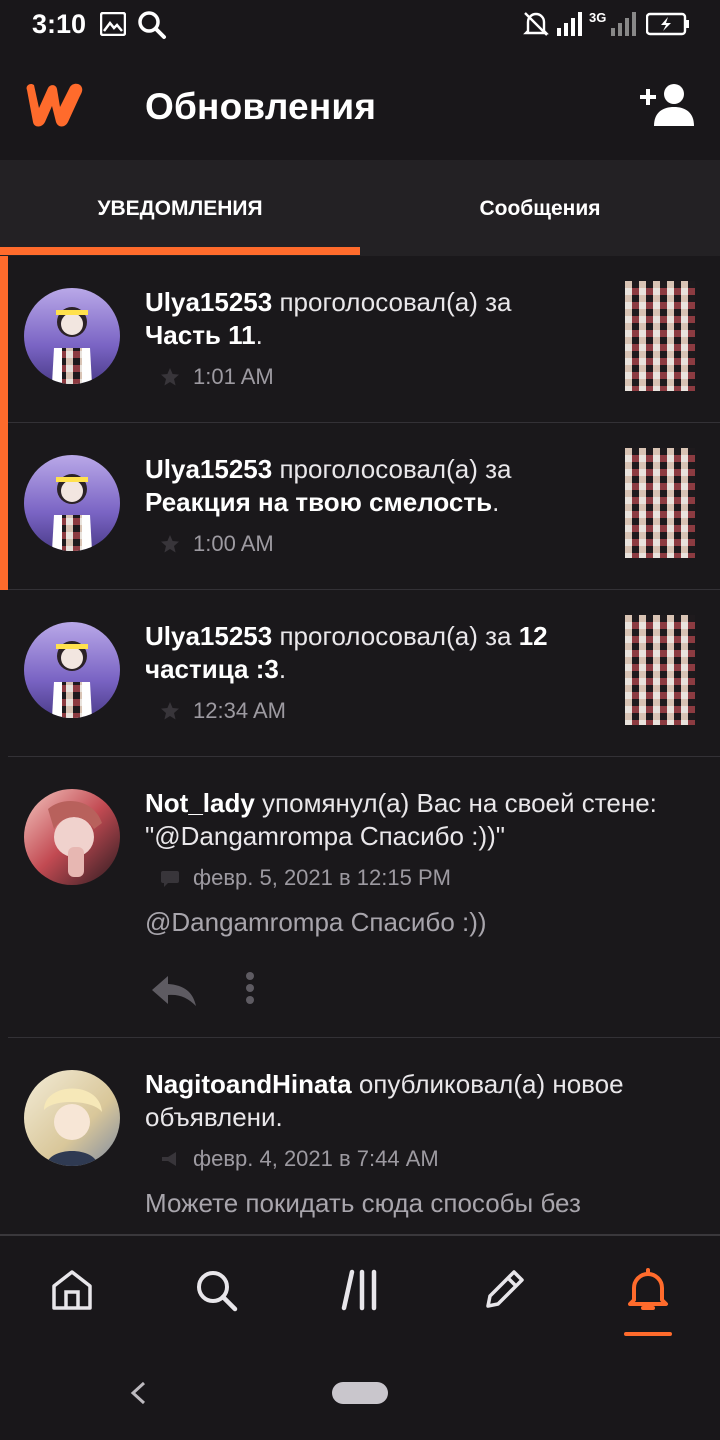 This screenshot has width=720, height=1440. What do you see at coordinates (72, 1290) in the screenshot?
I see `home-icon` at bounding box center [72, 1290].